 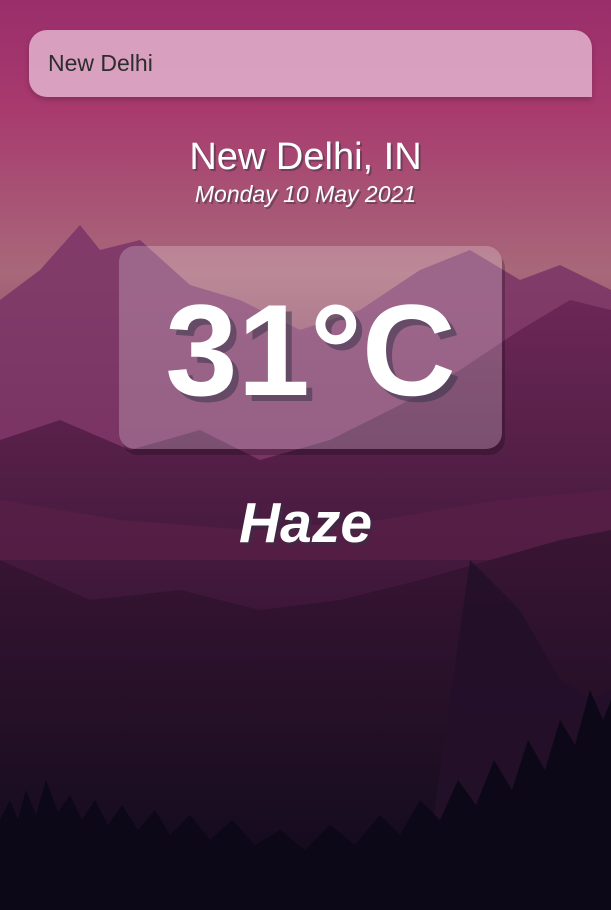 I want to click on temperature-box: 31°C, so click(x=310, y=347).